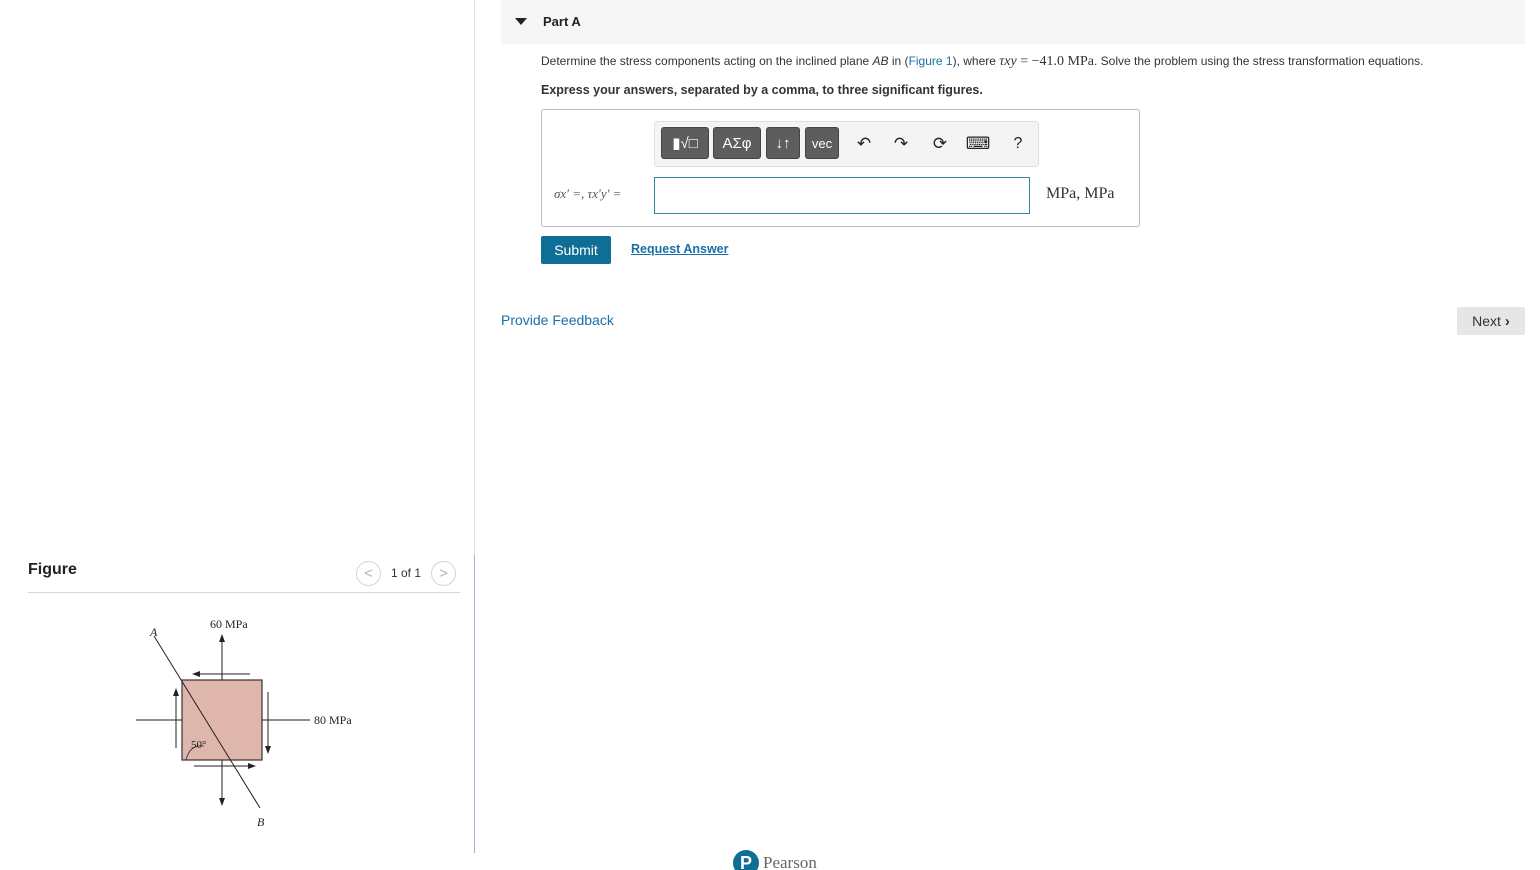  What do you see at coordinates (846, 144) in the screenshot?
I see `math-toolbar: ▮√□ ΑΣφ ↓↑ vec ↶ ↷ ⟳ ⌨ ?` at bounding box center [846, 144].